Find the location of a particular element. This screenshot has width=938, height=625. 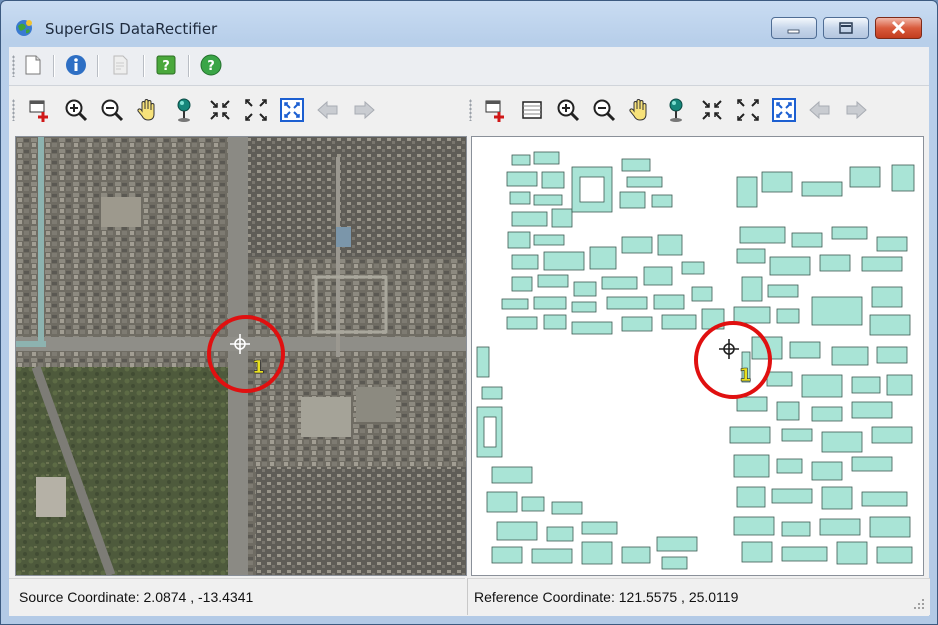

close-button is located at coordinates (898, 28).